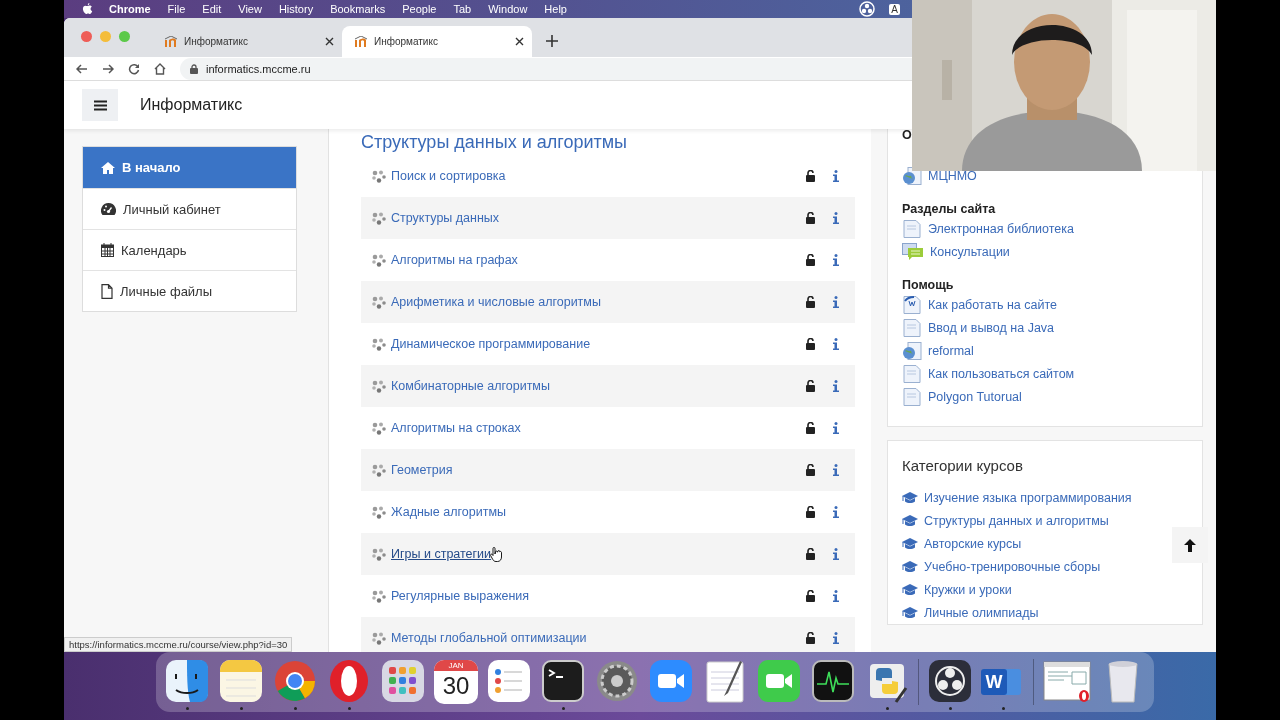 The height and width of the screenshot is (720, 1280). I want to click on section-link: Алгоритмы на графах, so click(454, 260).